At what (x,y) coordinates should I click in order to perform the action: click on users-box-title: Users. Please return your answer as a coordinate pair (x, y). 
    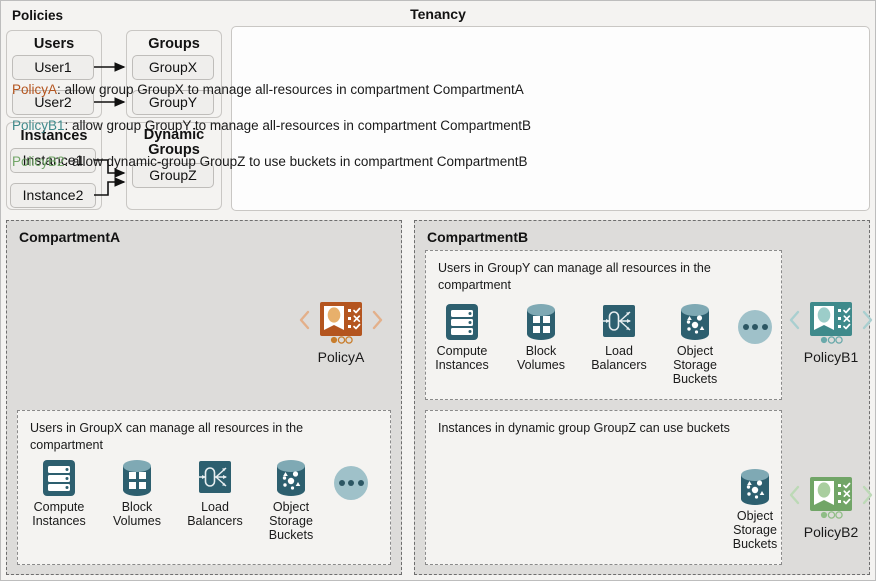
    Looking at the image, I should click on (54, 44).